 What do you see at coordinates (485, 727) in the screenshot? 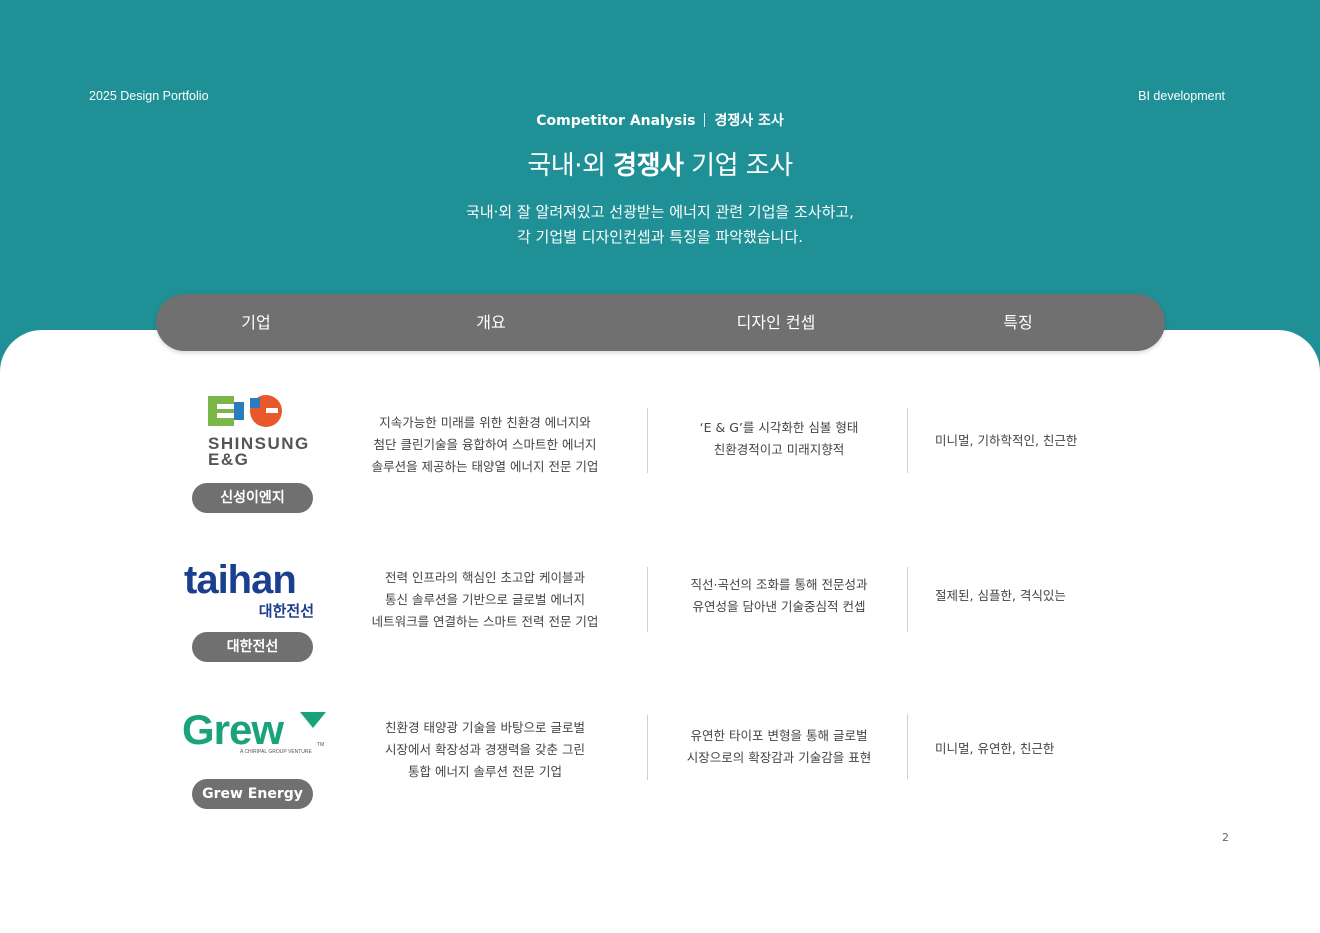
I see `overview-line: 친환경 태양광 기술을 바탕으로 글로벌` at bounding box center [485, 727].